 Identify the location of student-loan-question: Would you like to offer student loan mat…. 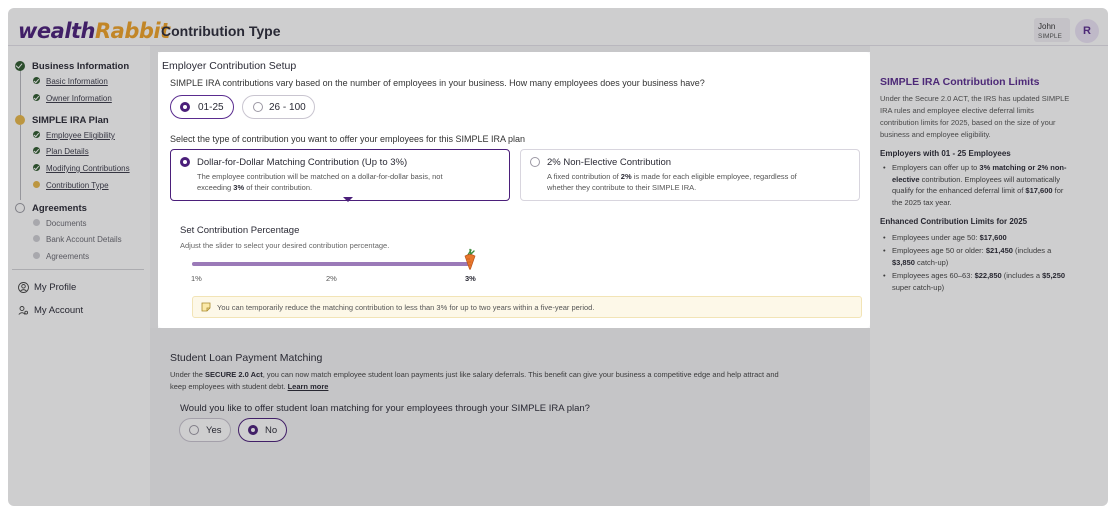
(385, 408).